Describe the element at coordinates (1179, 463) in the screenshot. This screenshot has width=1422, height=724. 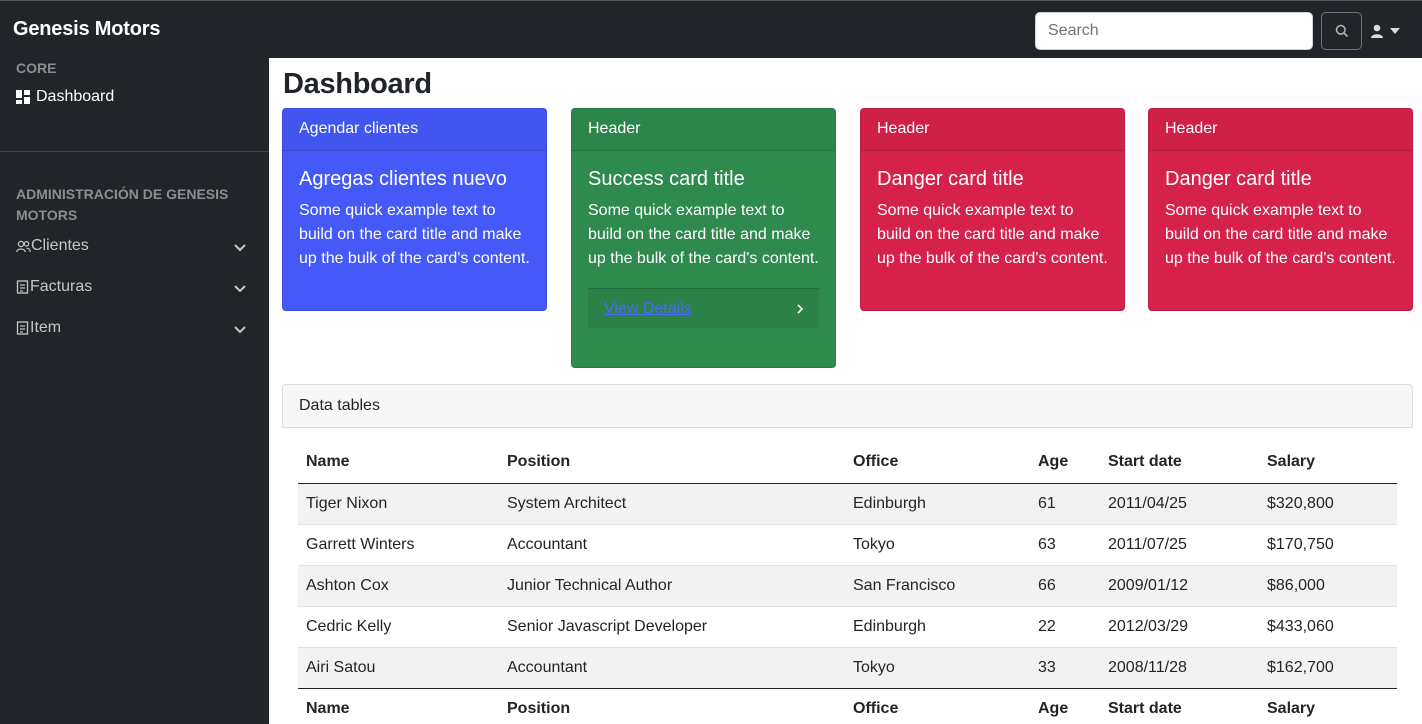
I see `column-header-start-date: Start date` at that location.